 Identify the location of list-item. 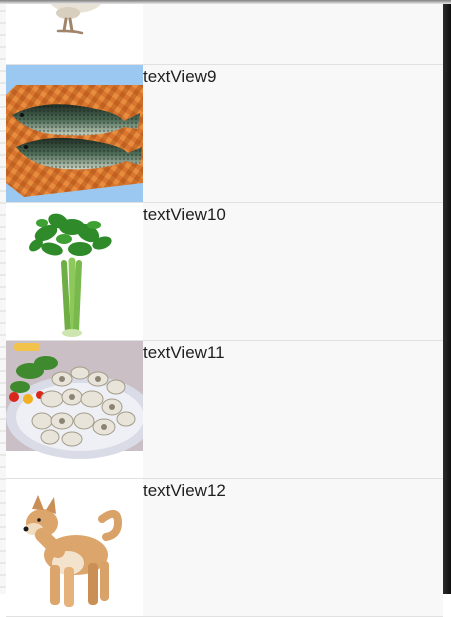
(224, 32).